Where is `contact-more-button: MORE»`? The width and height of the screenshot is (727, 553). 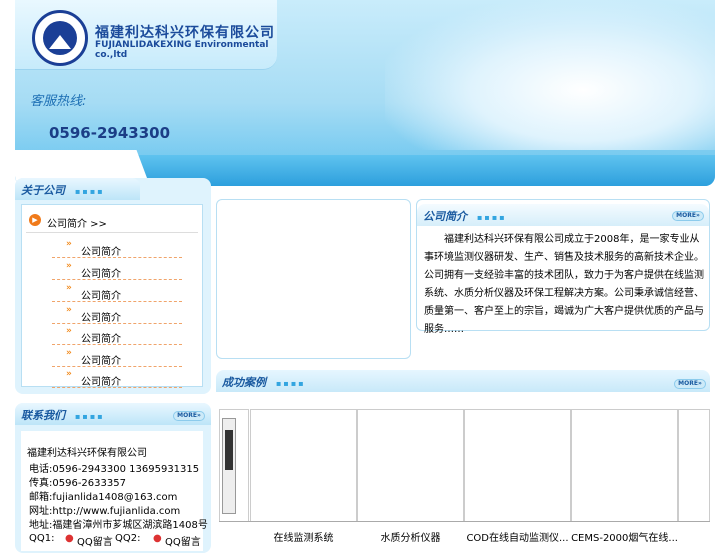 contact-more-button: MORE» is located at coordinates (189, 416).